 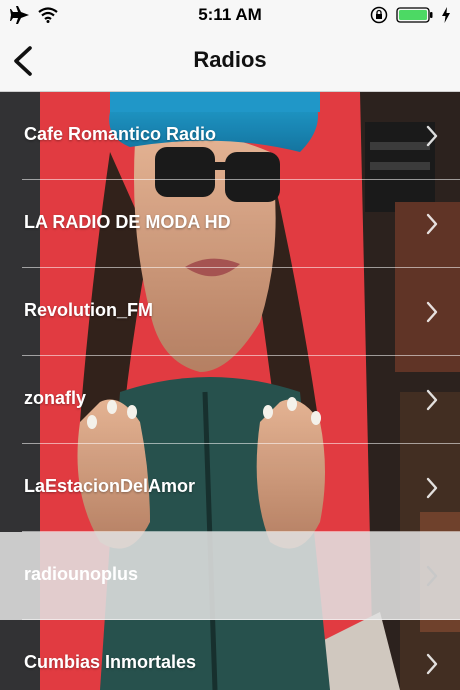 What do you see at coordinates (230, 400) in the screenshot?
I see `radio-row: zonafly` at bounding box center [230, 400].